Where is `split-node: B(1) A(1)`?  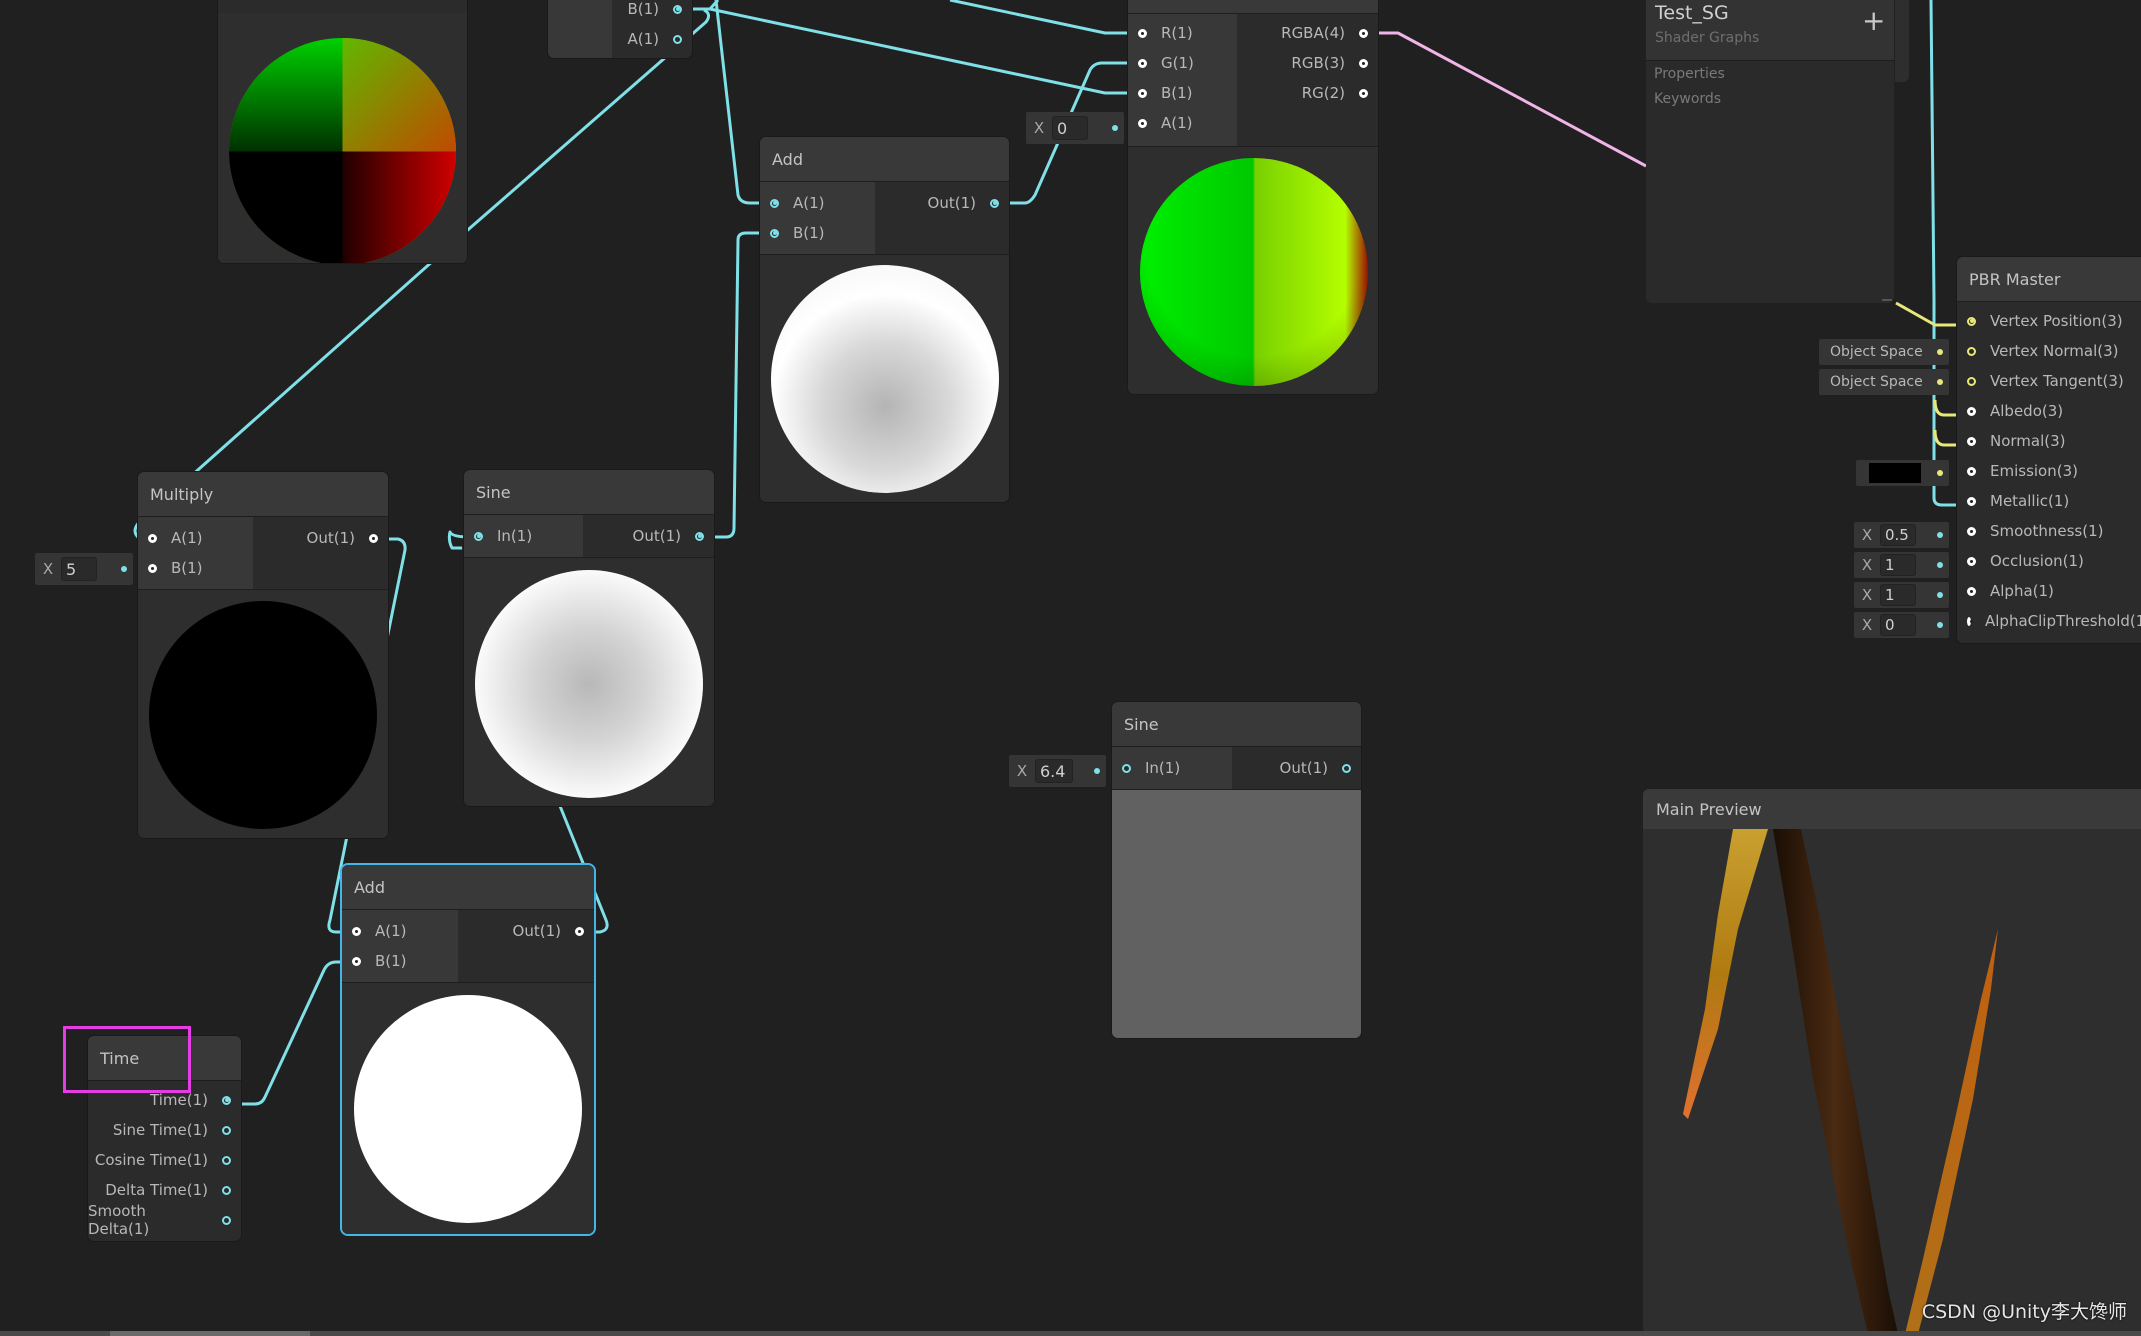
split-node: B(1) A(1) is located at coordinates (620, 29).